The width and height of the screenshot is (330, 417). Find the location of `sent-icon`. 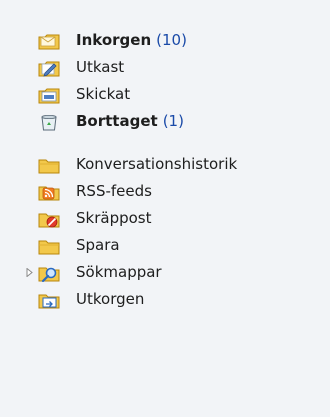

sent-icon is located at coordinates (49, 96).